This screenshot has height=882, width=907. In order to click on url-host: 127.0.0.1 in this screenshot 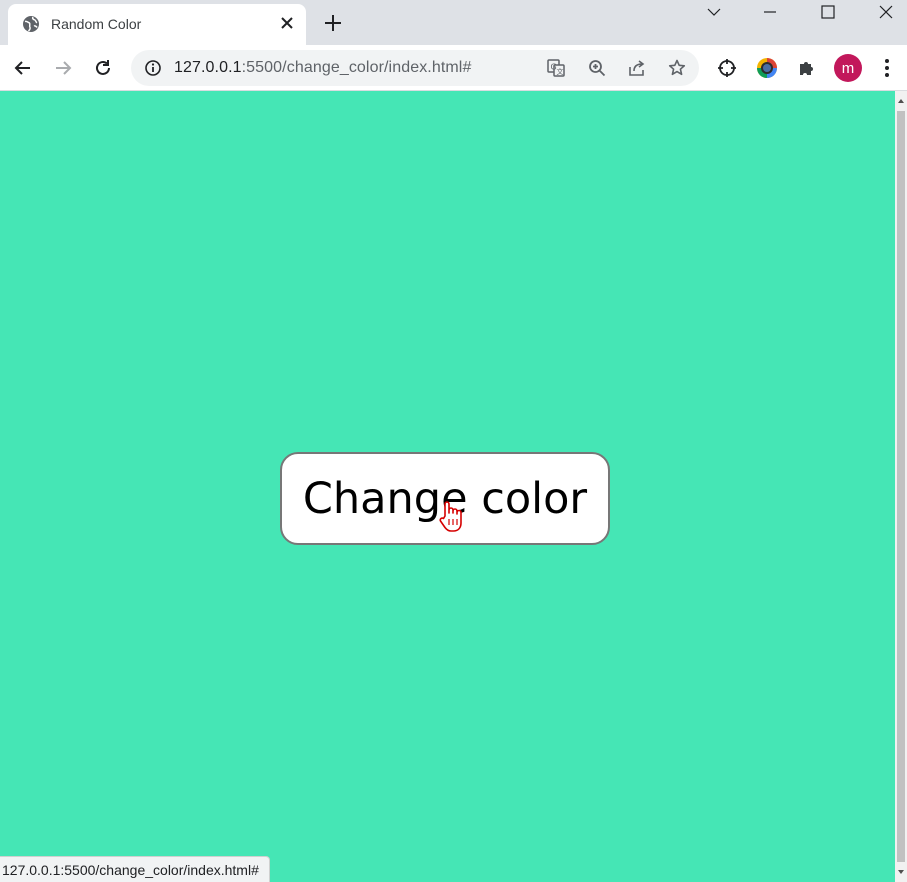, I will do `click(208, 67)`.